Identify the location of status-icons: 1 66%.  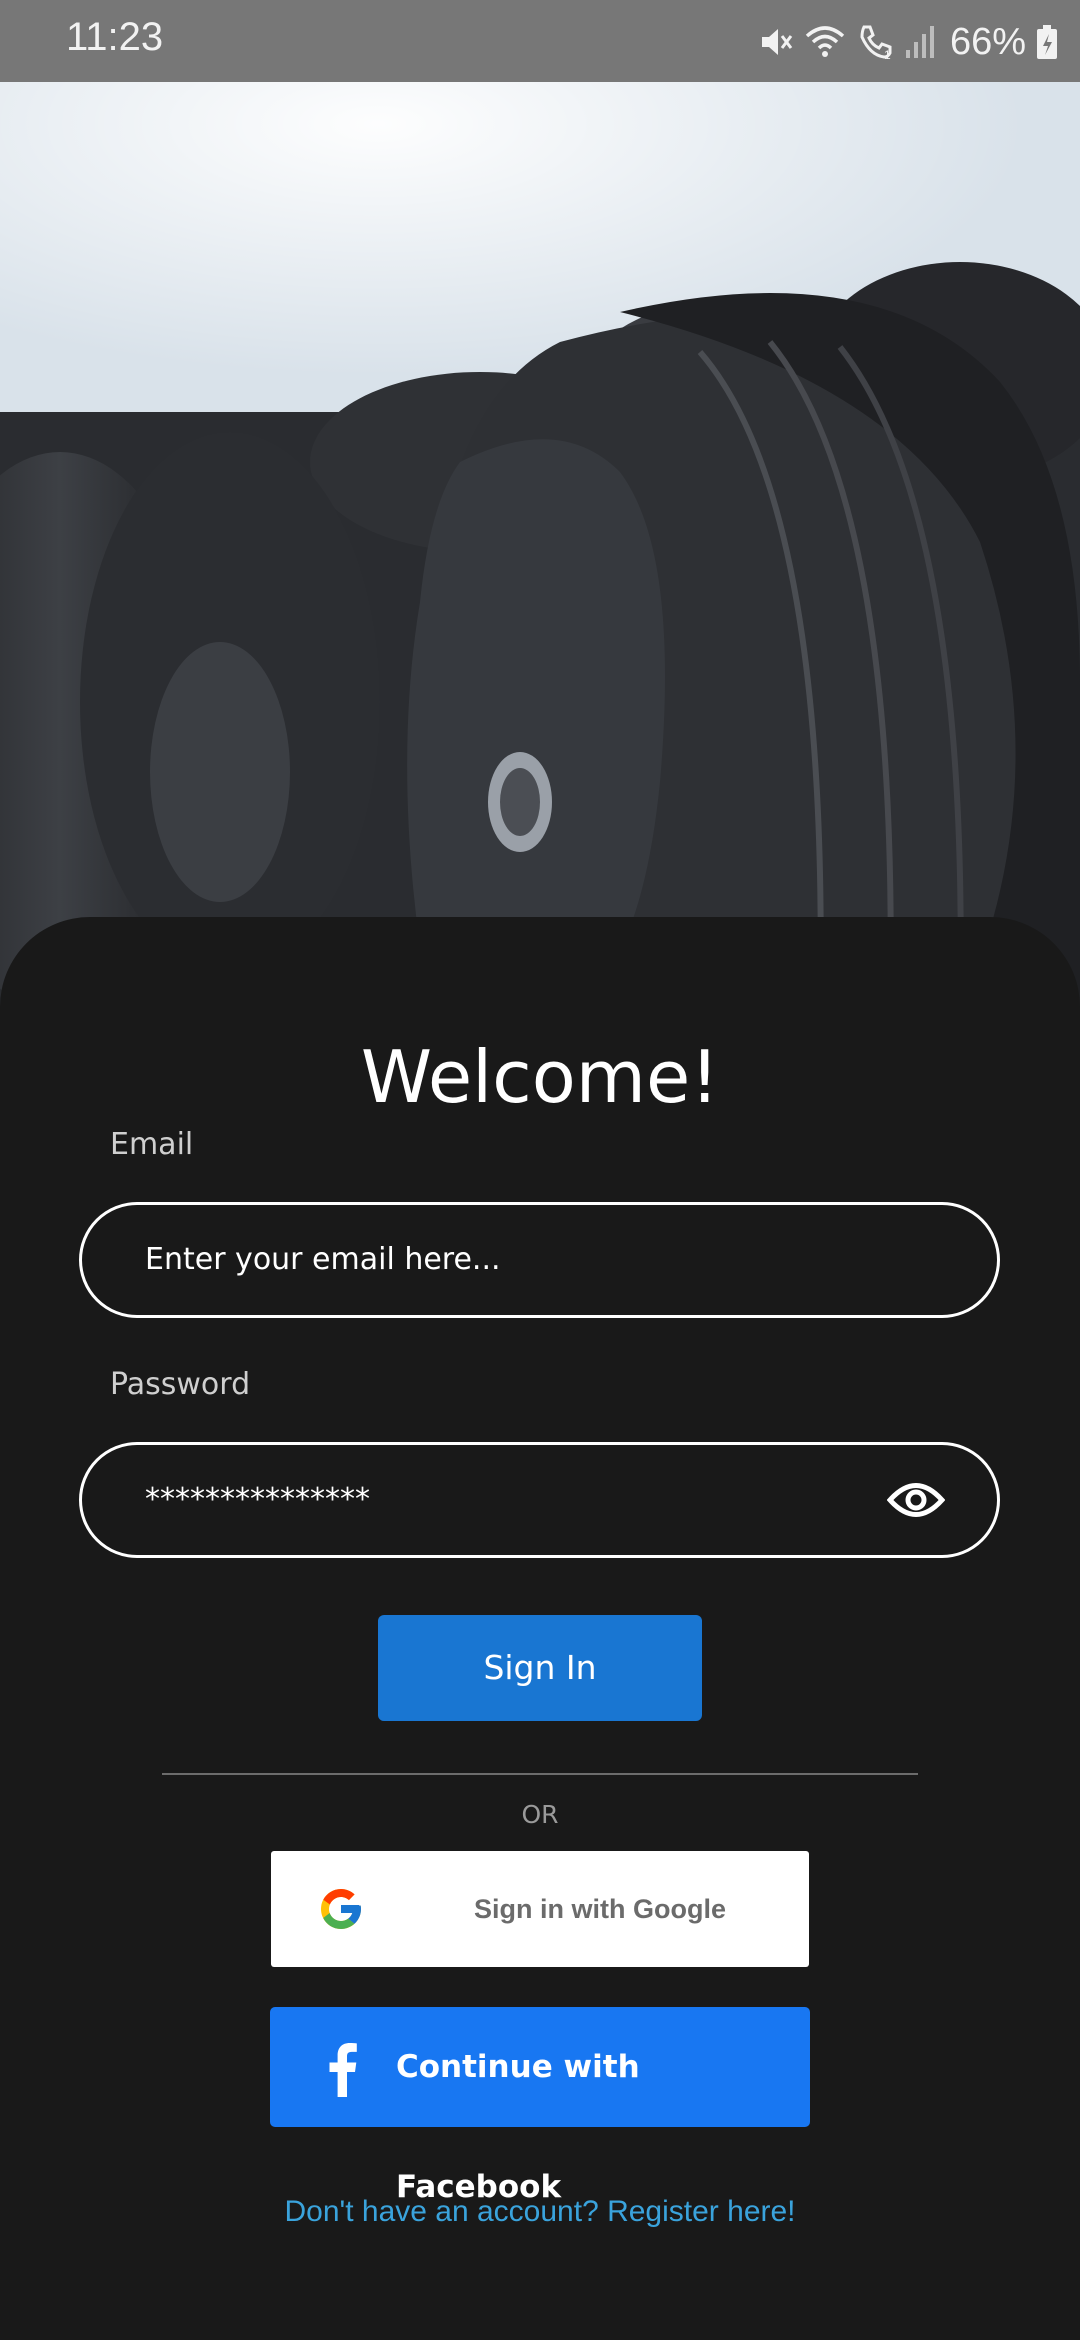
(908, 42).